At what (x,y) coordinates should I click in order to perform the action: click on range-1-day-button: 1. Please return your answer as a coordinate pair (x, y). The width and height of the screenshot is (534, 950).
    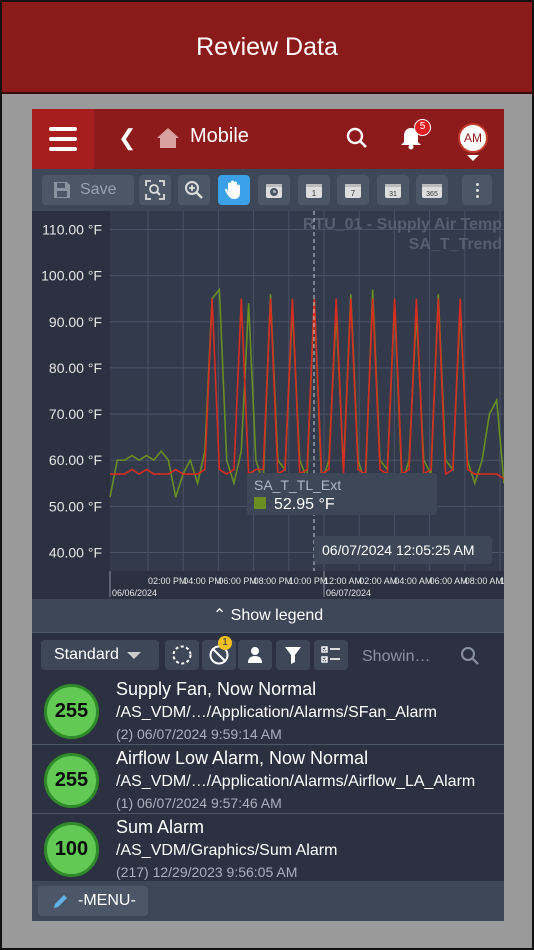
    Looking at the image, I should click on (314, 190).